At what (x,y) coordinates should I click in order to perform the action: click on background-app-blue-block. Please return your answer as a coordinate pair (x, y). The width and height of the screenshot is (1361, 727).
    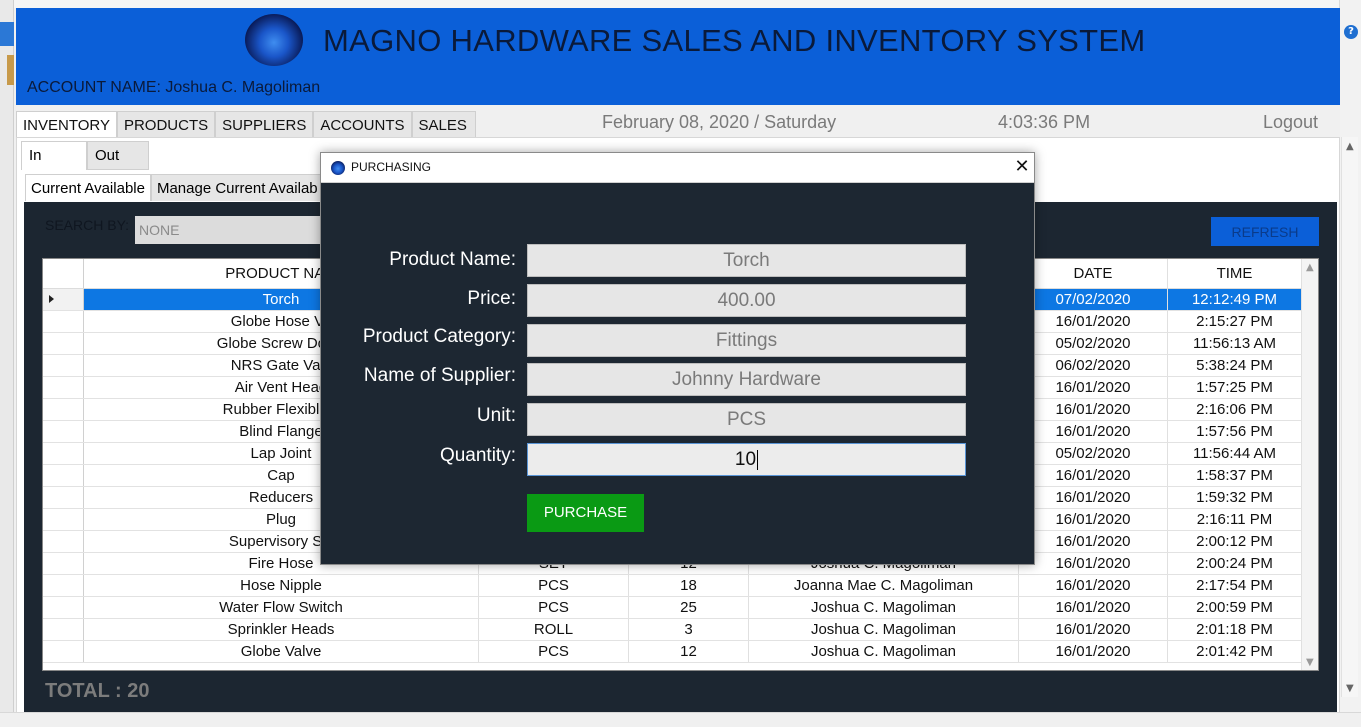
    Looking at the image, I should click on (7, 34).